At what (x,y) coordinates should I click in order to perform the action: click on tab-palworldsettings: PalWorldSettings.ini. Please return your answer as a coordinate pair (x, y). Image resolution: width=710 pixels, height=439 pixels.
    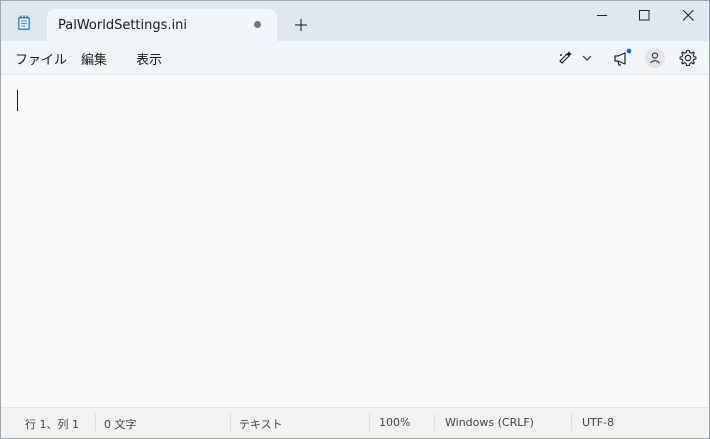
    Looking at the image, I should click on (162, 25).